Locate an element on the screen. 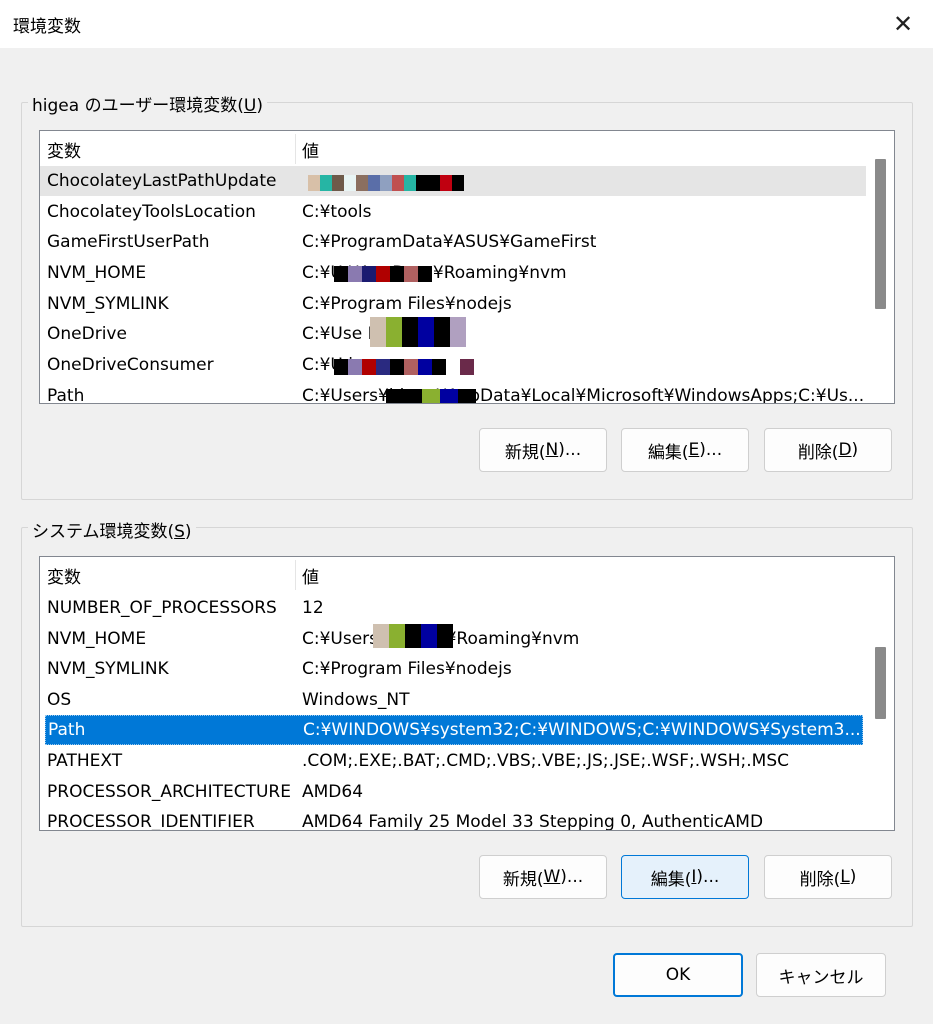  system-delete-button: 削除(L) is located at coordinates (828, 877).